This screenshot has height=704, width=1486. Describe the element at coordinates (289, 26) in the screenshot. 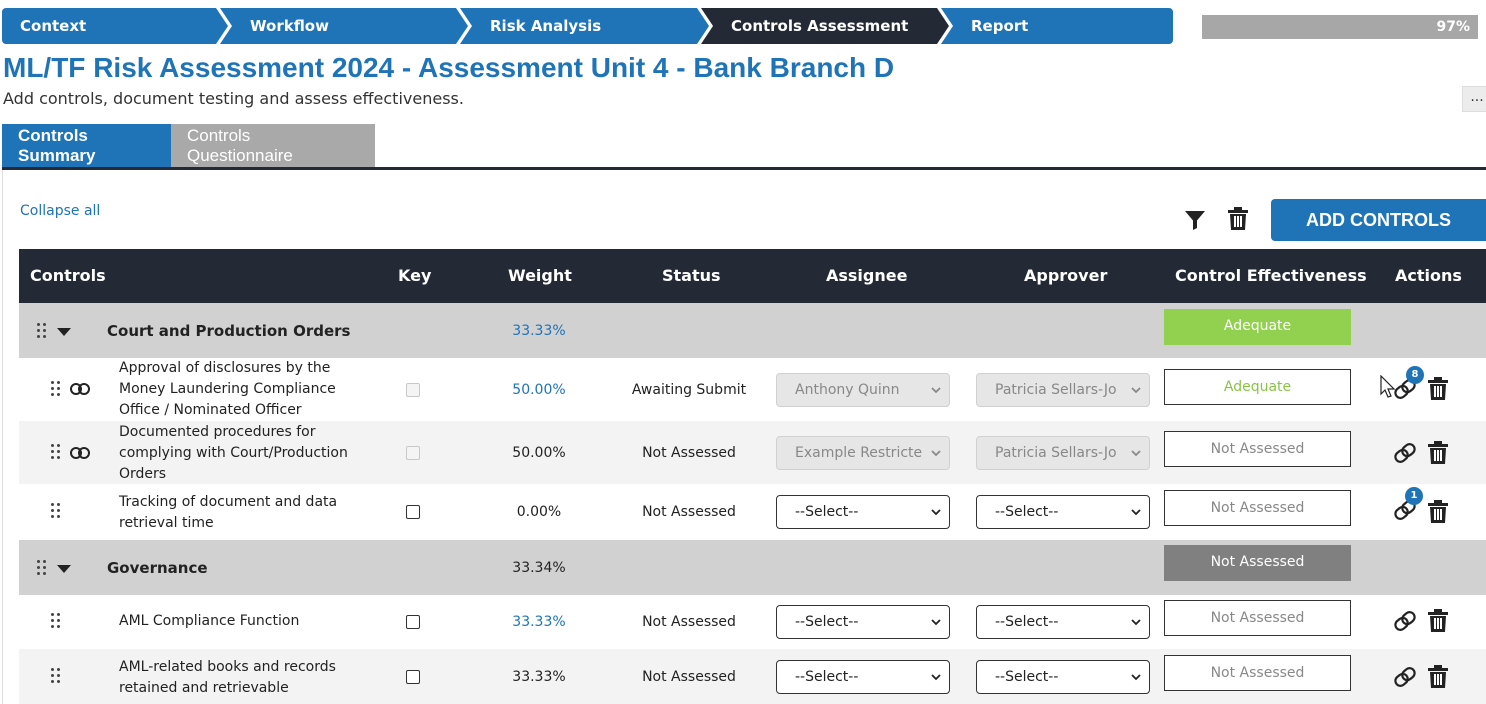

I see `step-label: Workflow` at that location.